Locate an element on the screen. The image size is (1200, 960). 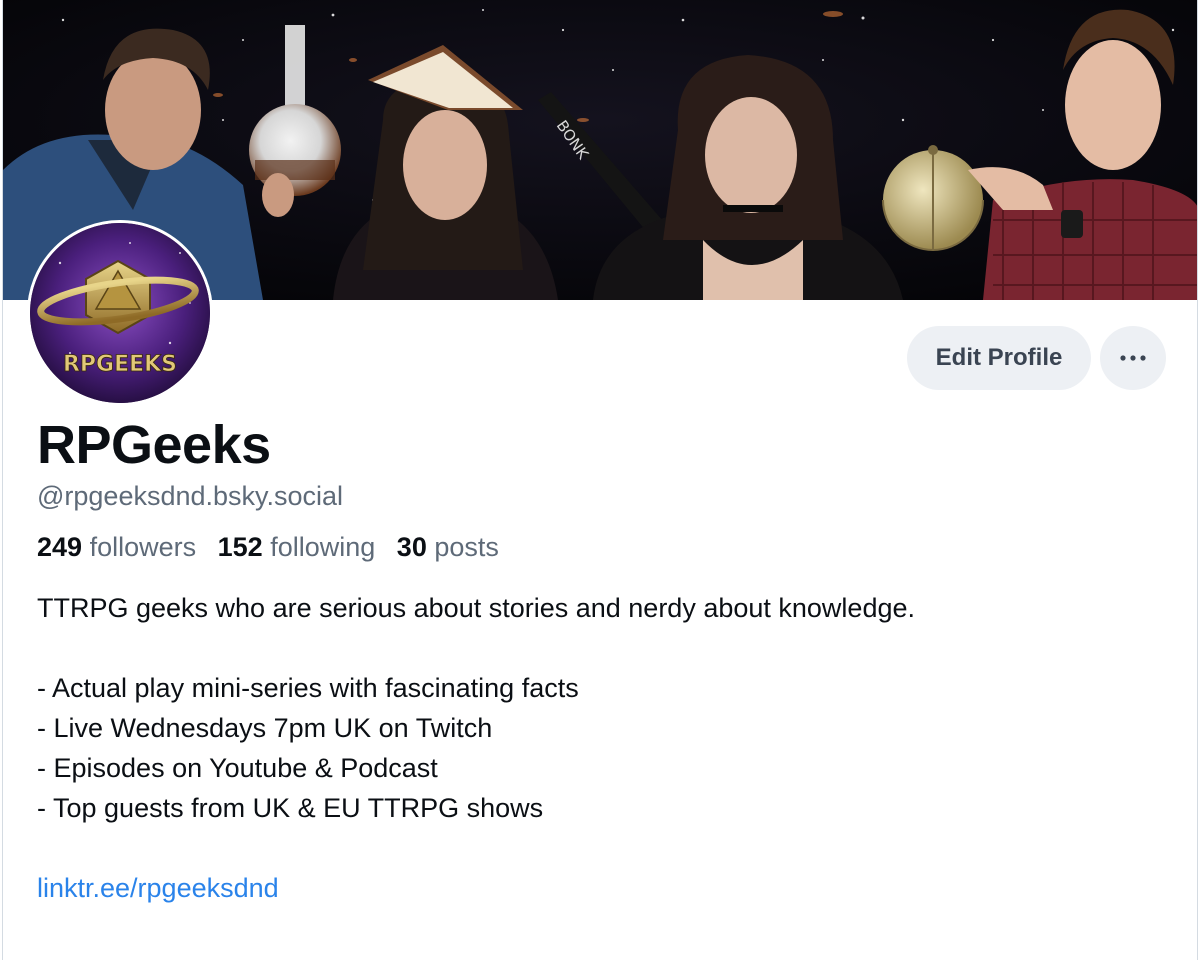
following-label: following is located at coordinates (323, 547).